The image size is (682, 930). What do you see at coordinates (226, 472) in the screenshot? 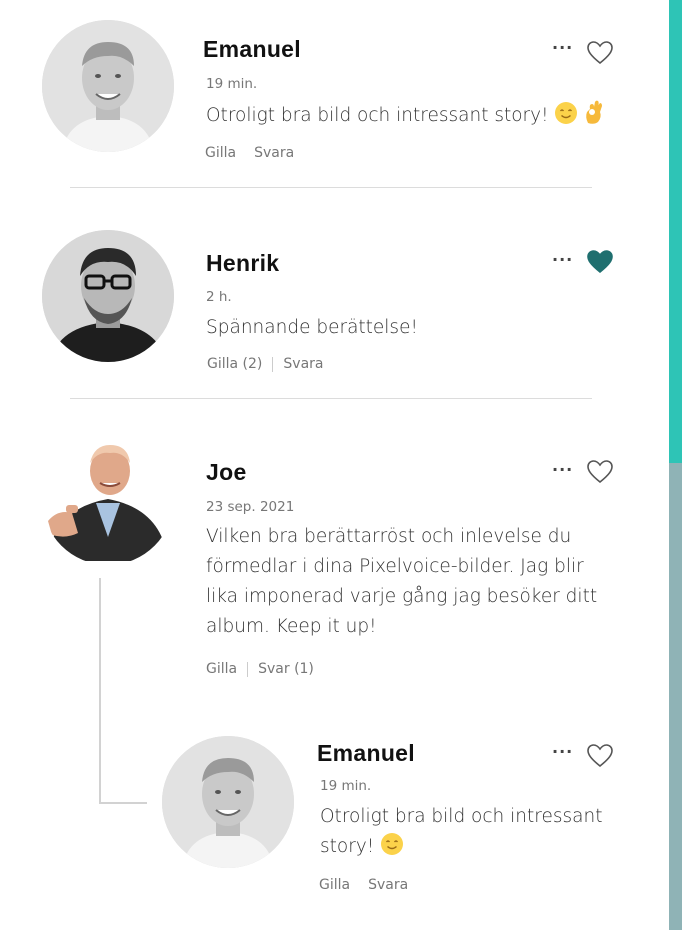
I see `comment-author: Joe` at bounding box center [226, 472].